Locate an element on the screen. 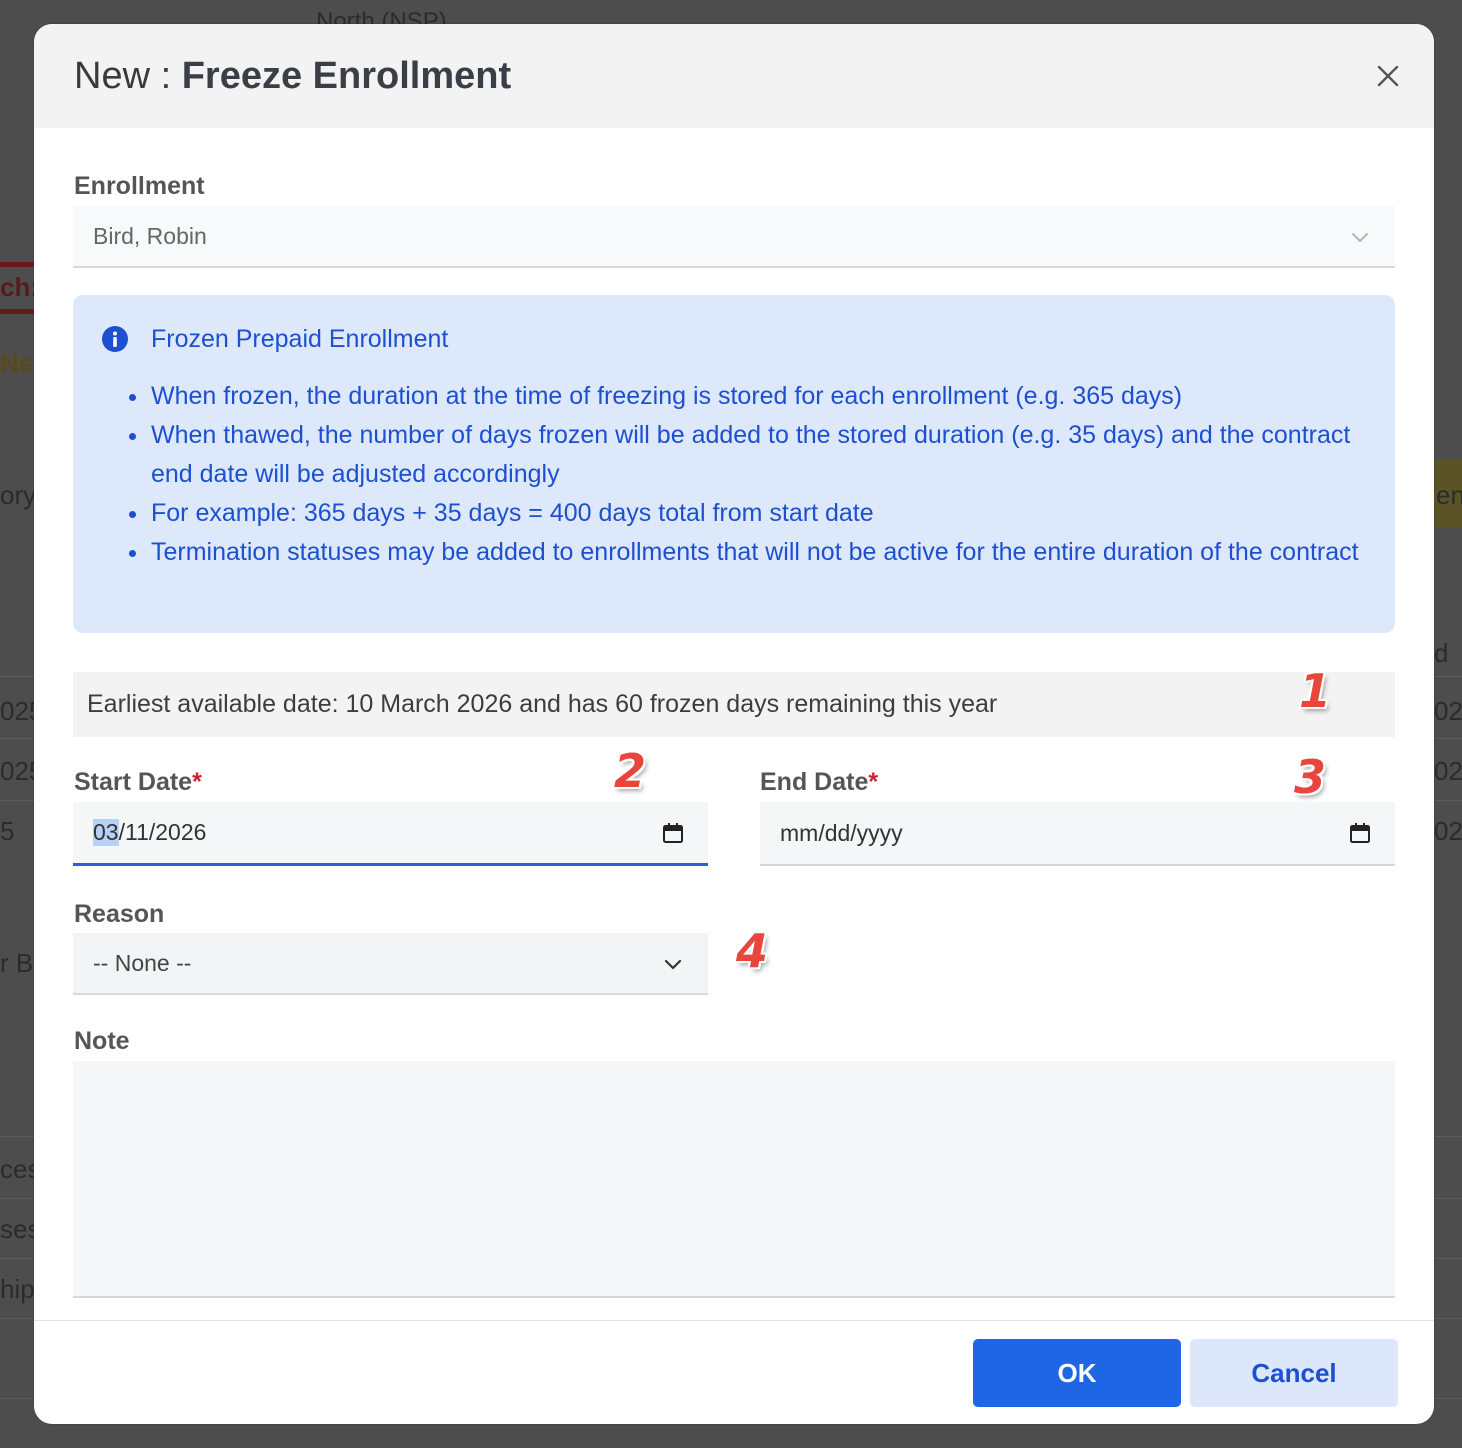 The height and width of the screenshot is (1448, 1462). reason-label: Reason is located at coordinates (119, 914).